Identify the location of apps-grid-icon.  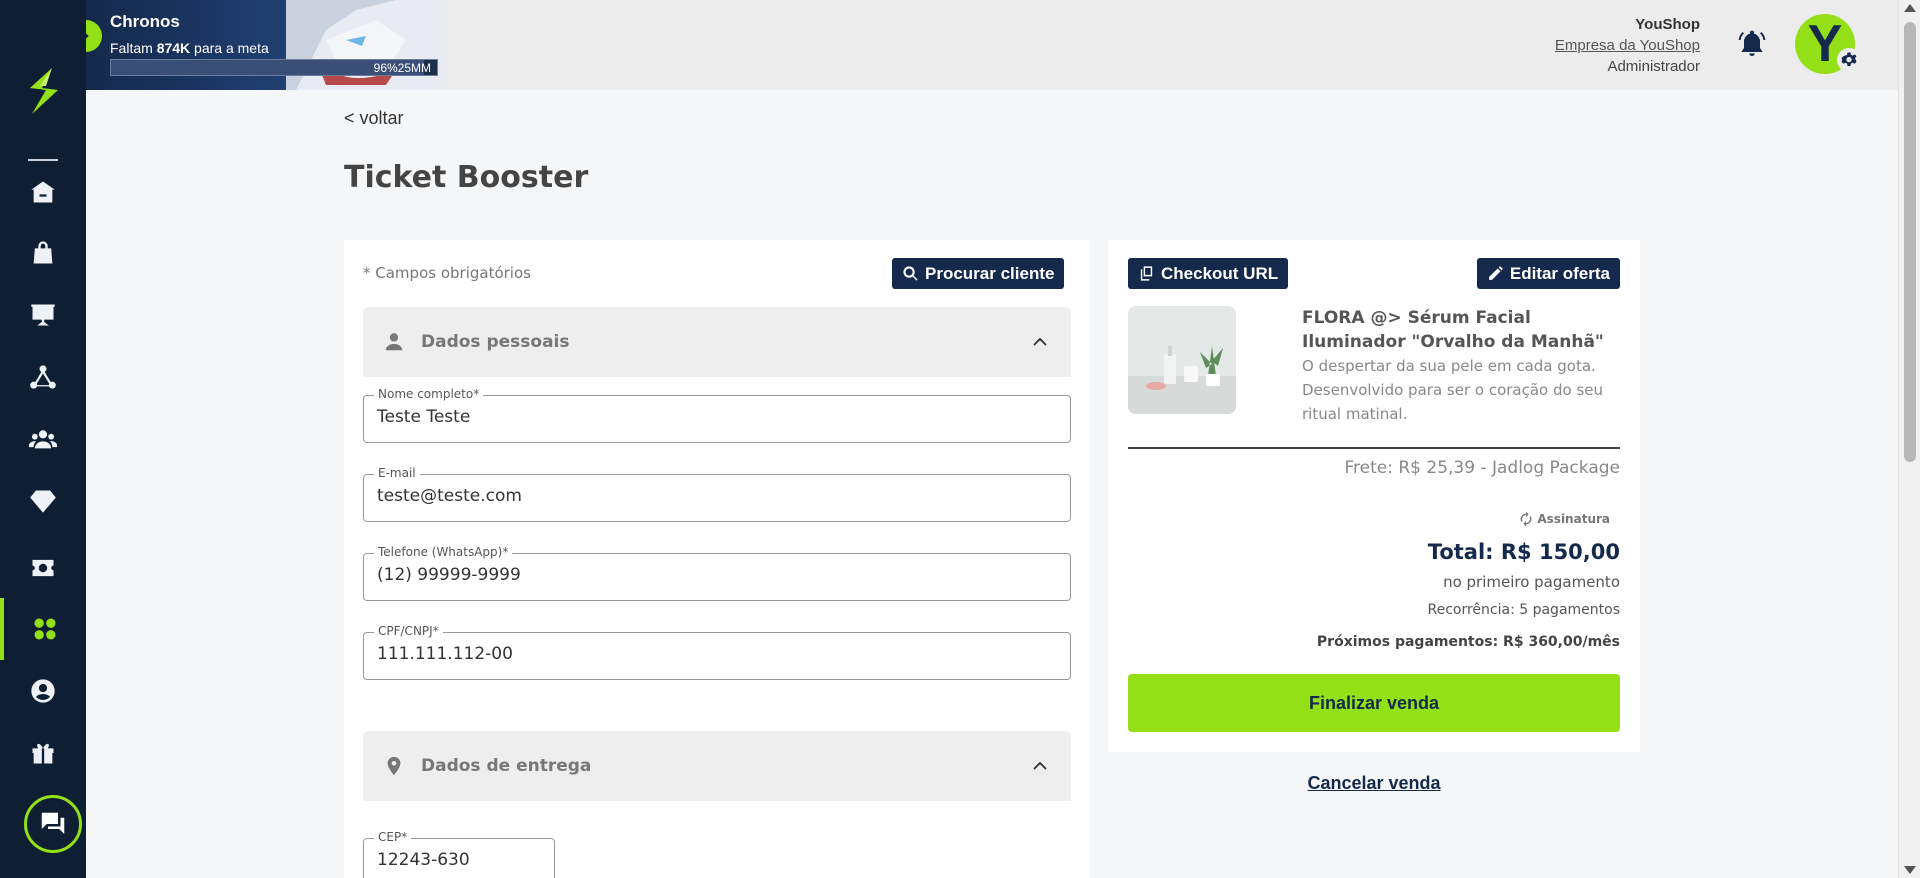
(45, 629).